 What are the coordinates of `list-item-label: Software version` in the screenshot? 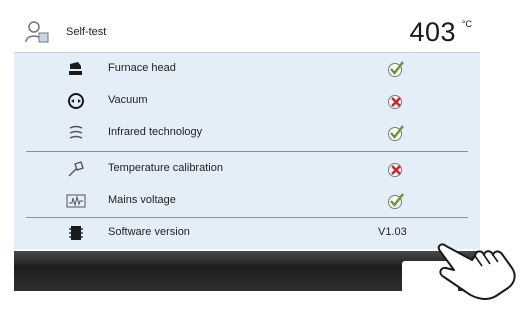 It's located at (149, 232).